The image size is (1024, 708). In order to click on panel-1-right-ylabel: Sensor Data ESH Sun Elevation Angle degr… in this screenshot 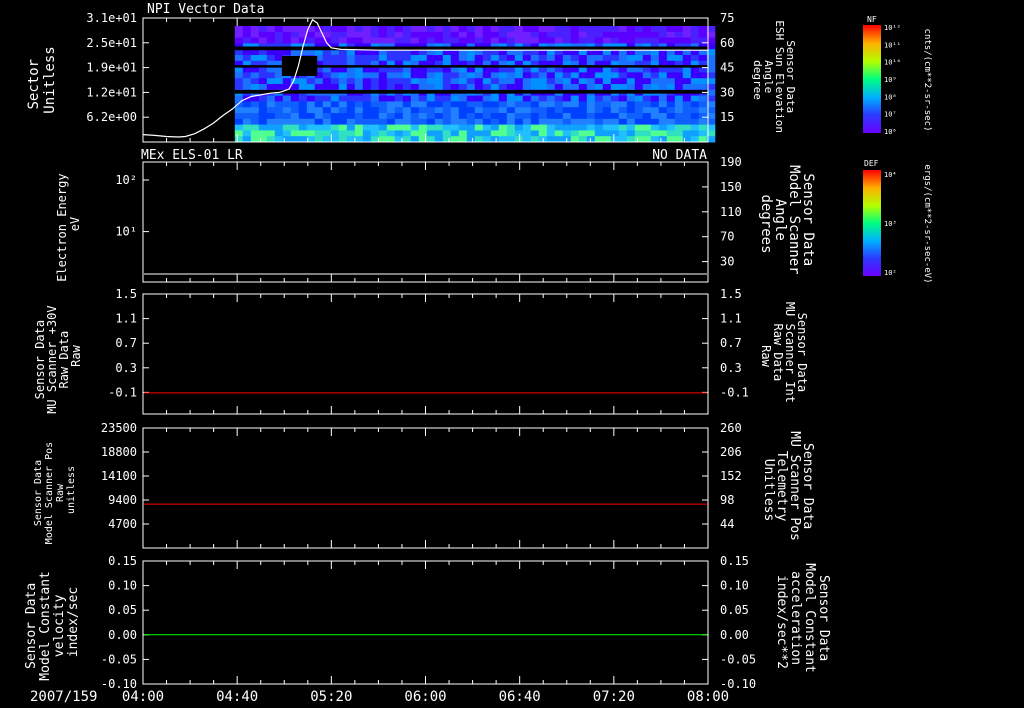, I will do `click(774, 79)`.